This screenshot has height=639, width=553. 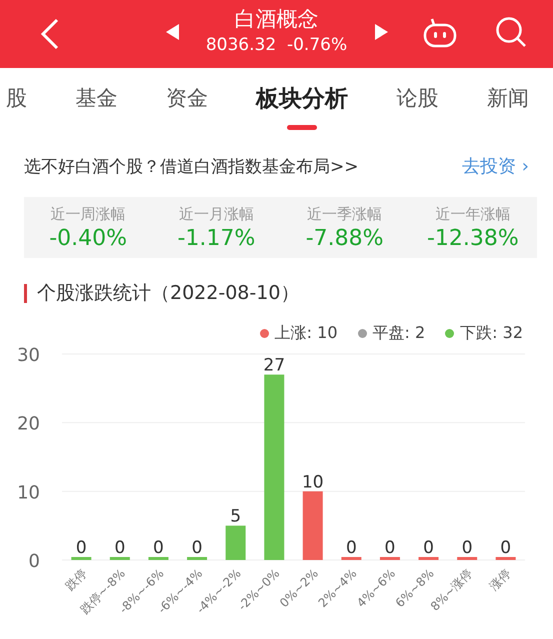 What do you see at coordinates (236, 516) in the screenshot?
I see `data-label: 5` at bounding box center [236, 516].